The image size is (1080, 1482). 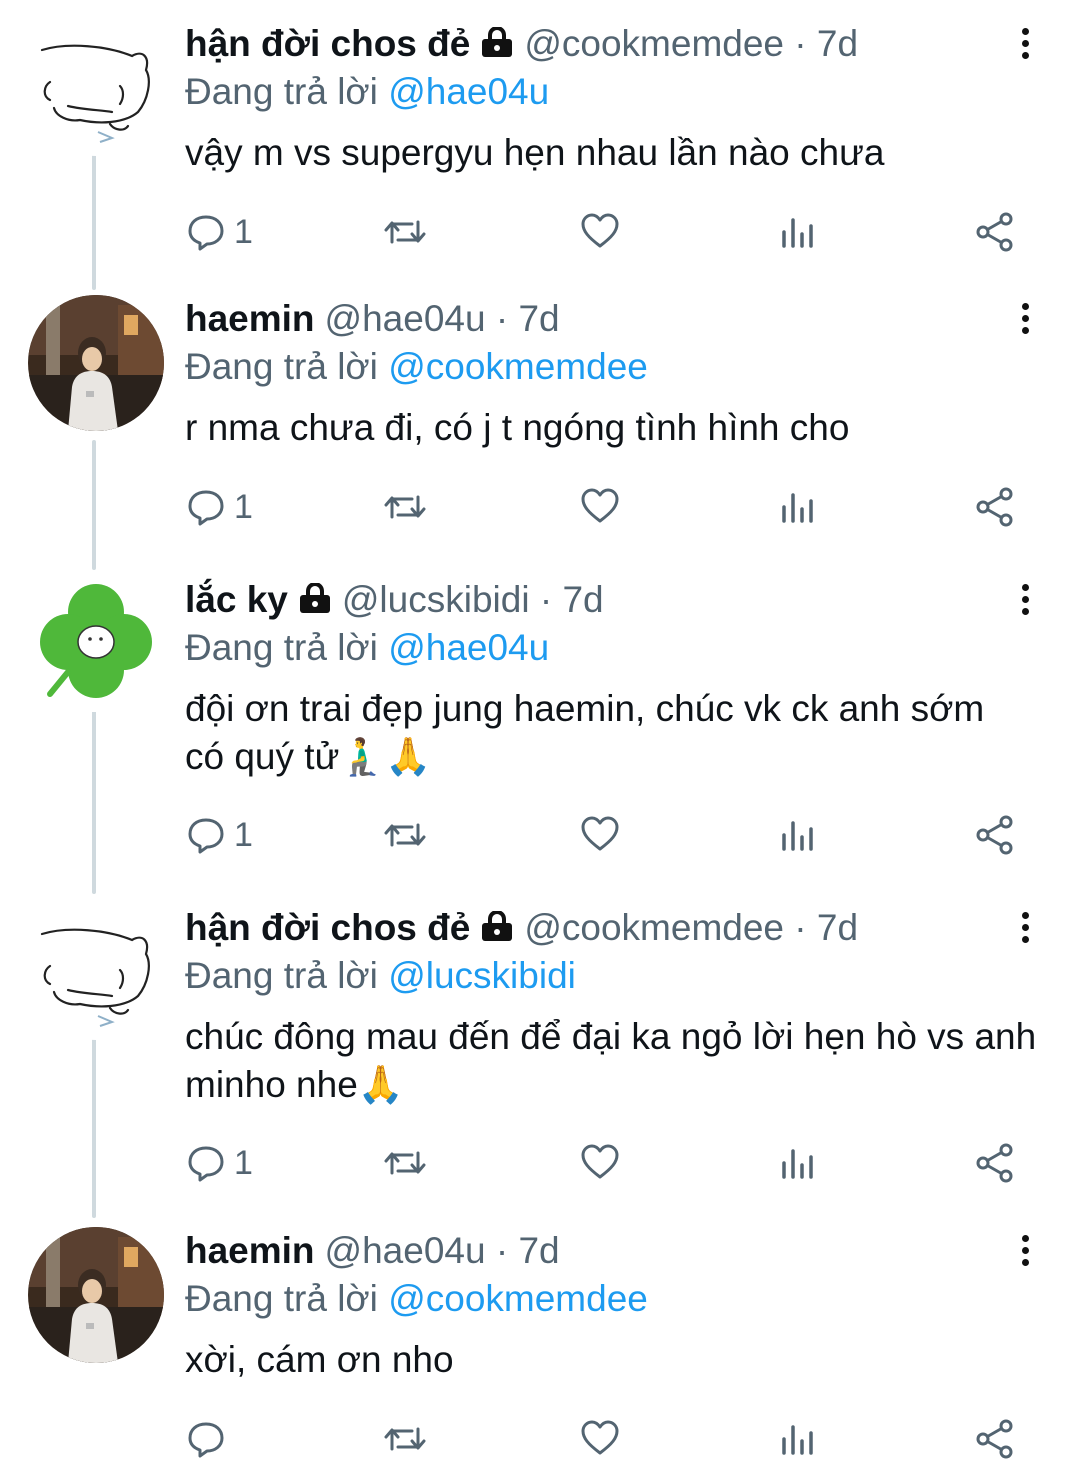 I want to click on display-name: lắc ky, so click(x=236, y=599).